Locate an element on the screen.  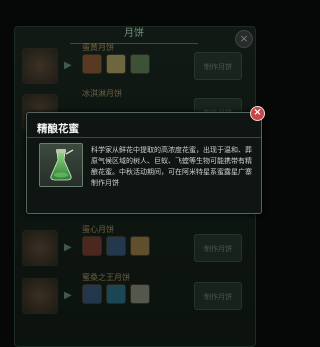
recipe-row: 蛋黄月饼 ▶ 制作月饼 is located at coordinates (136, 64).